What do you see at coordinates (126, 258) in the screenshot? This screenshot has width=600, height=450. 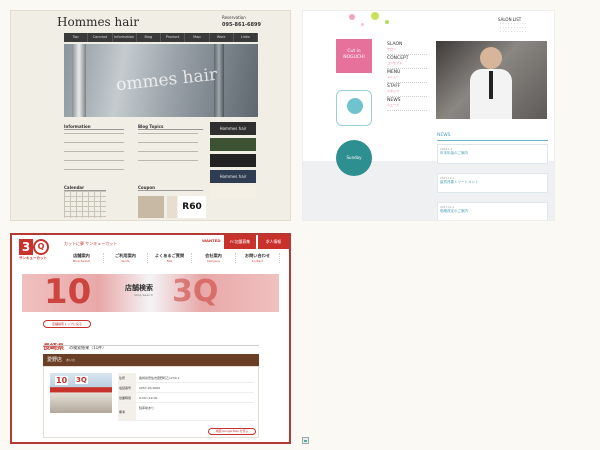 I see `nav-item-guide: ご利用案内 Guide` at bounding box center [126, 258].